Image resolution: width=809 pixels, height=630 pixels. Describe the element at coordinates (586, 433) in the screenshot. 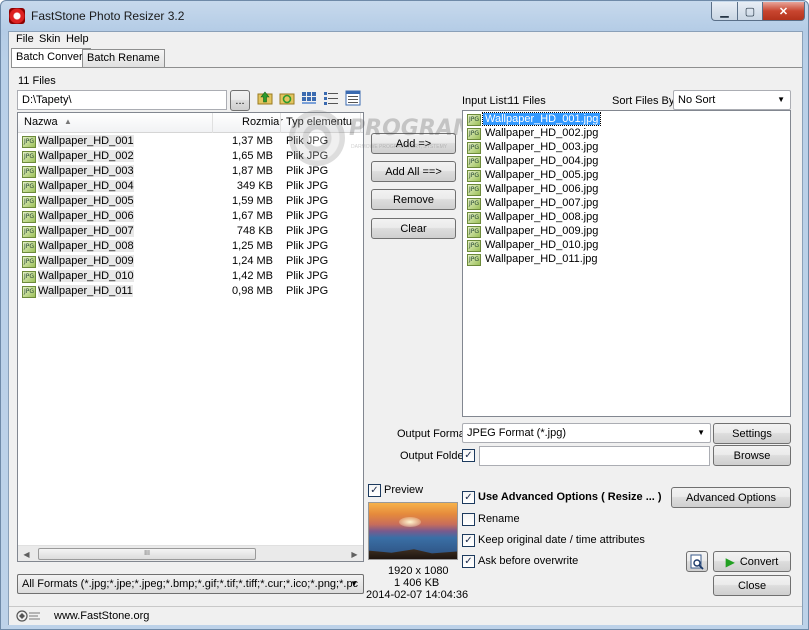

I see `output-format-select: JPEG Format (*.jpg) ▼` at that location.